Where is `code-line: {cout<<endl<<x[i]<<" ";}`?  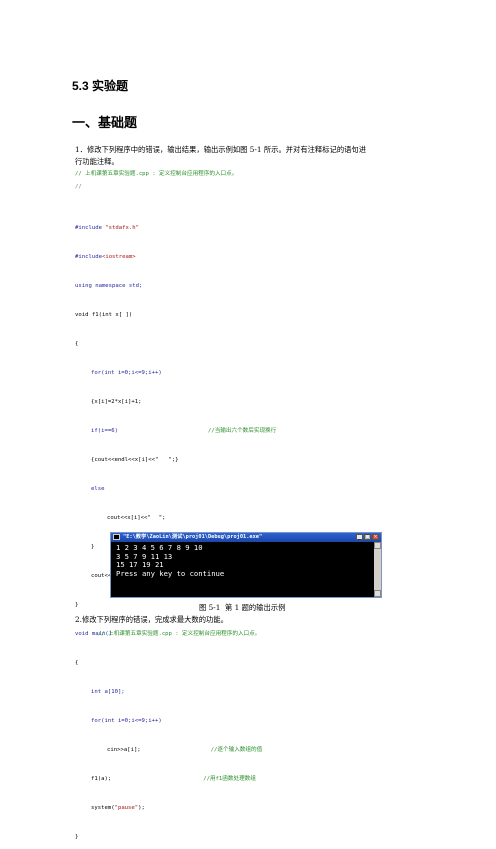
code-line: {cout<<endl<<x[i]<<" ";} is located at coordinates (135, 460).